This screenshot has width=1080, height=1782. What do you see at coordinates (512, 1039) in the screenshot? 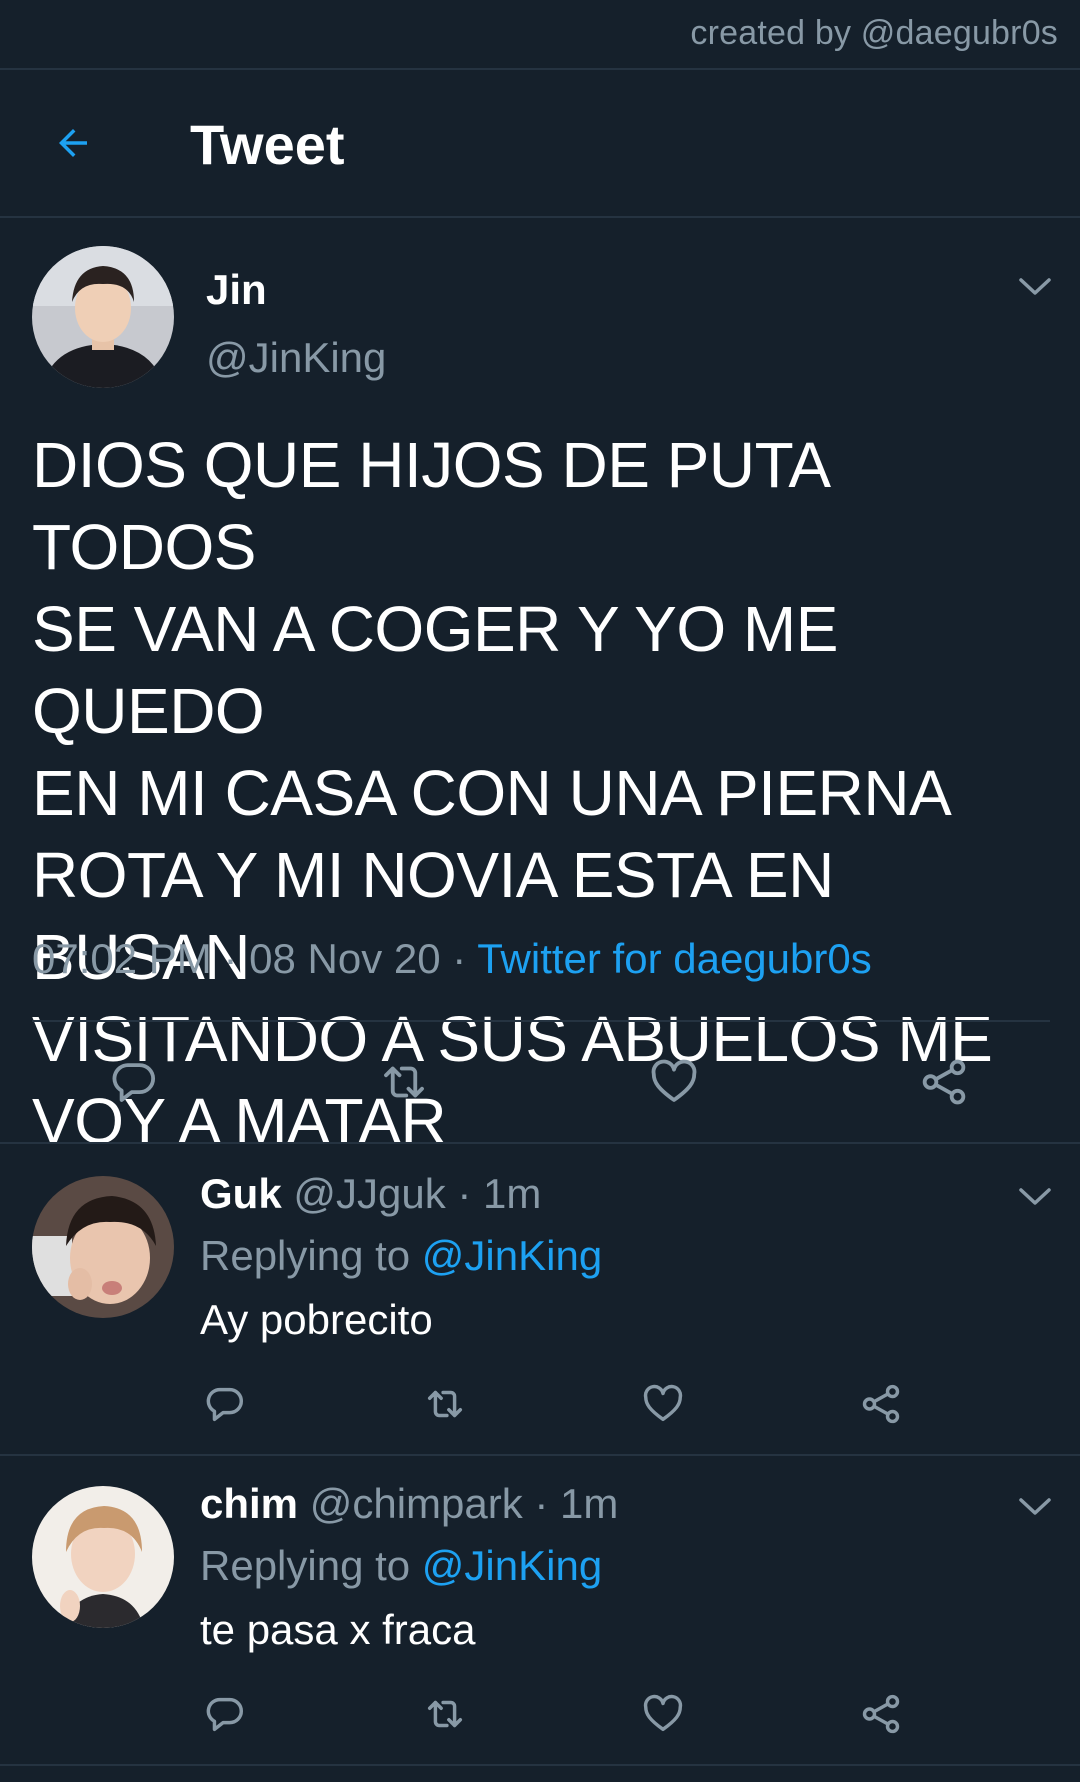
I see `tweet-text-line: VISITANDO A SUS ABUELOS ME` at bounding box center [512, 1039].